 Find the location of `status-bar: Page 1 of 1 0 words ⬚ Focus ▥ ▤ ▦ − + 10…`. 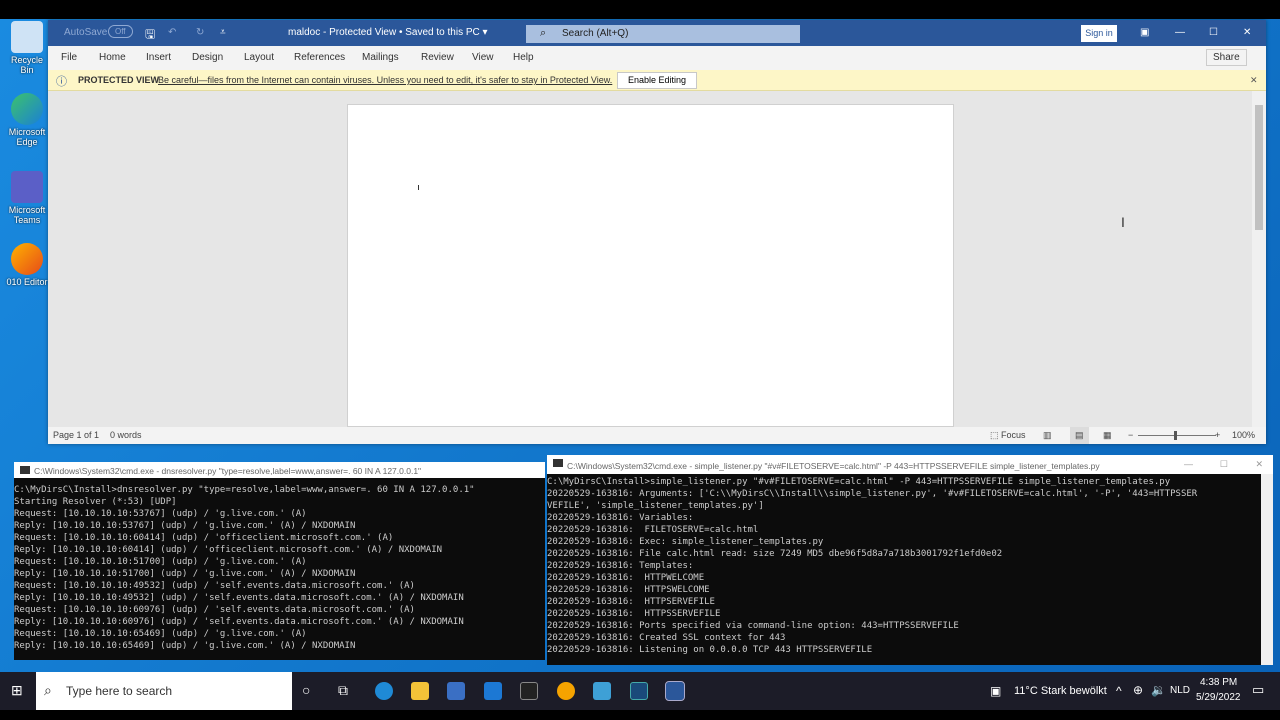

status-bar: Page 1 of 1 0 words ⬚ Focus ▥ ▤ ▦ − + 10… is located at coordinates (657, 435).